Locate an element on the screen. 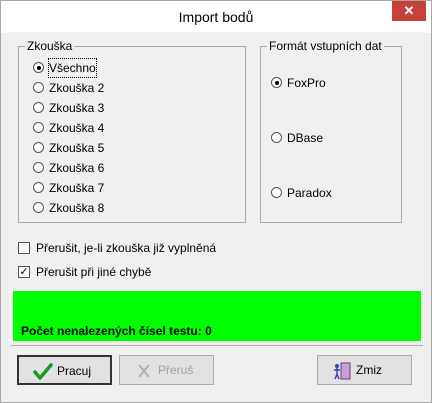 This screenshot has height=403, width=432. window-title: Import bodů is located at coordinates (216, 17).